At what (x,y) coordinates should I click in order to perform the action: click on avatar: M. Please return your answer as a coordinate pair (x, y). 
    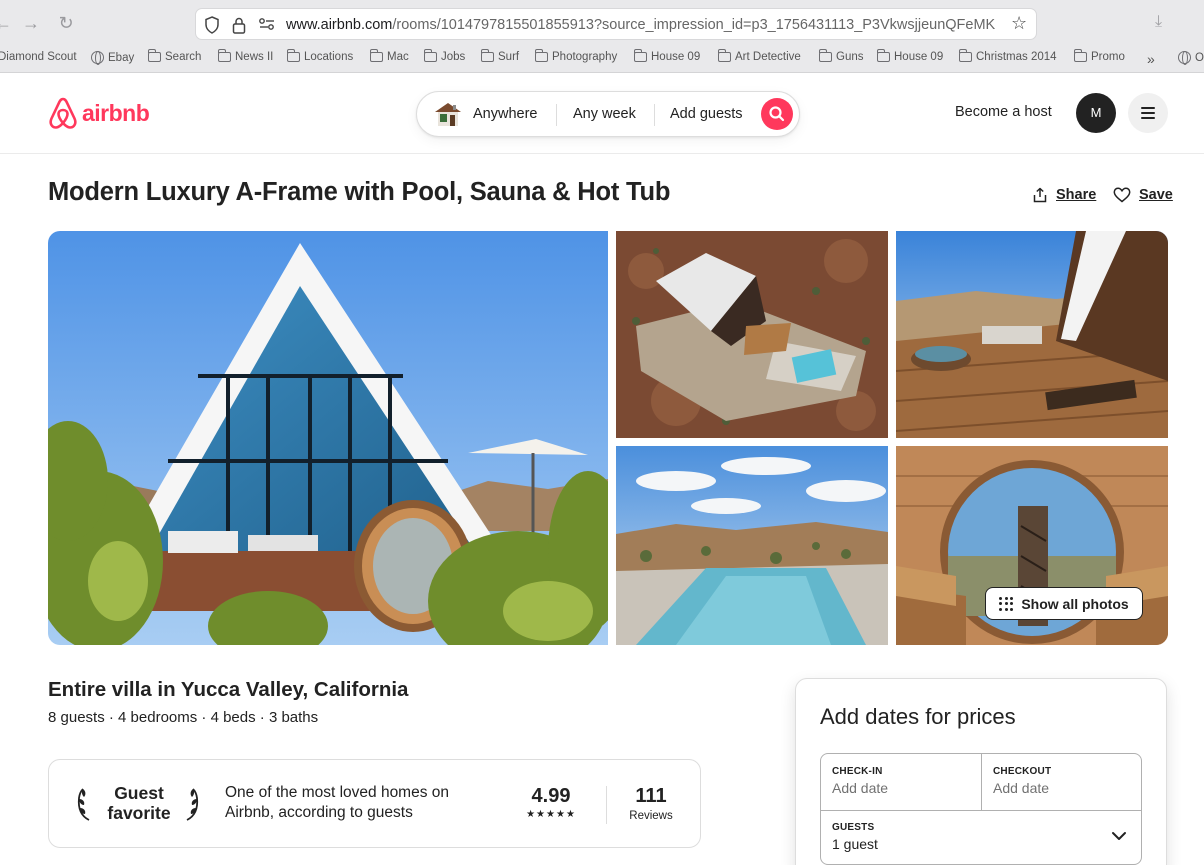
    Looking at the image, I should click on (1096, 113).